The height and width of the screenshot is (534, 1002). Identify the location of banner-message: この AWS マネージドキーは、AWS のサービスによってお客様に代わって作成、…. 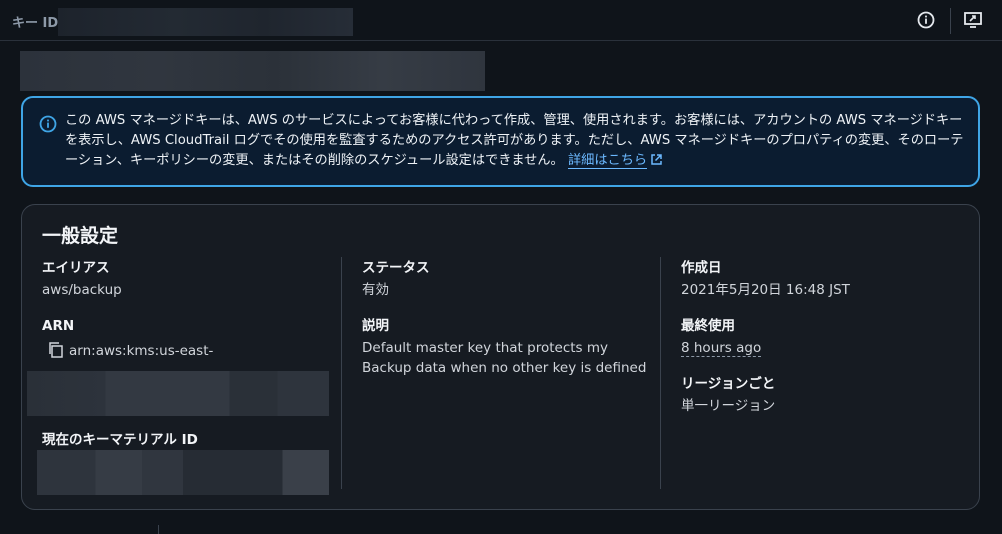
(514, 140).